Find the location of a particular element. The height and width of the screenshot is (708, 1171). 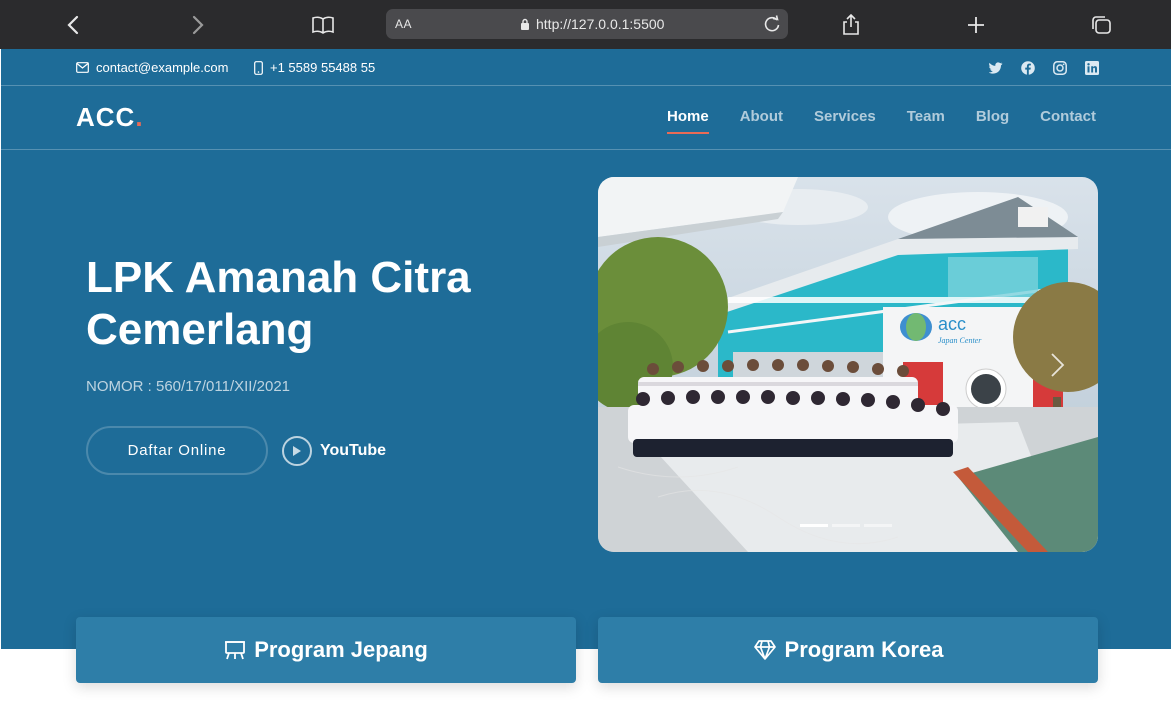

phone-text: +1 5589 55488 55 is located at coordinates (323, 67).